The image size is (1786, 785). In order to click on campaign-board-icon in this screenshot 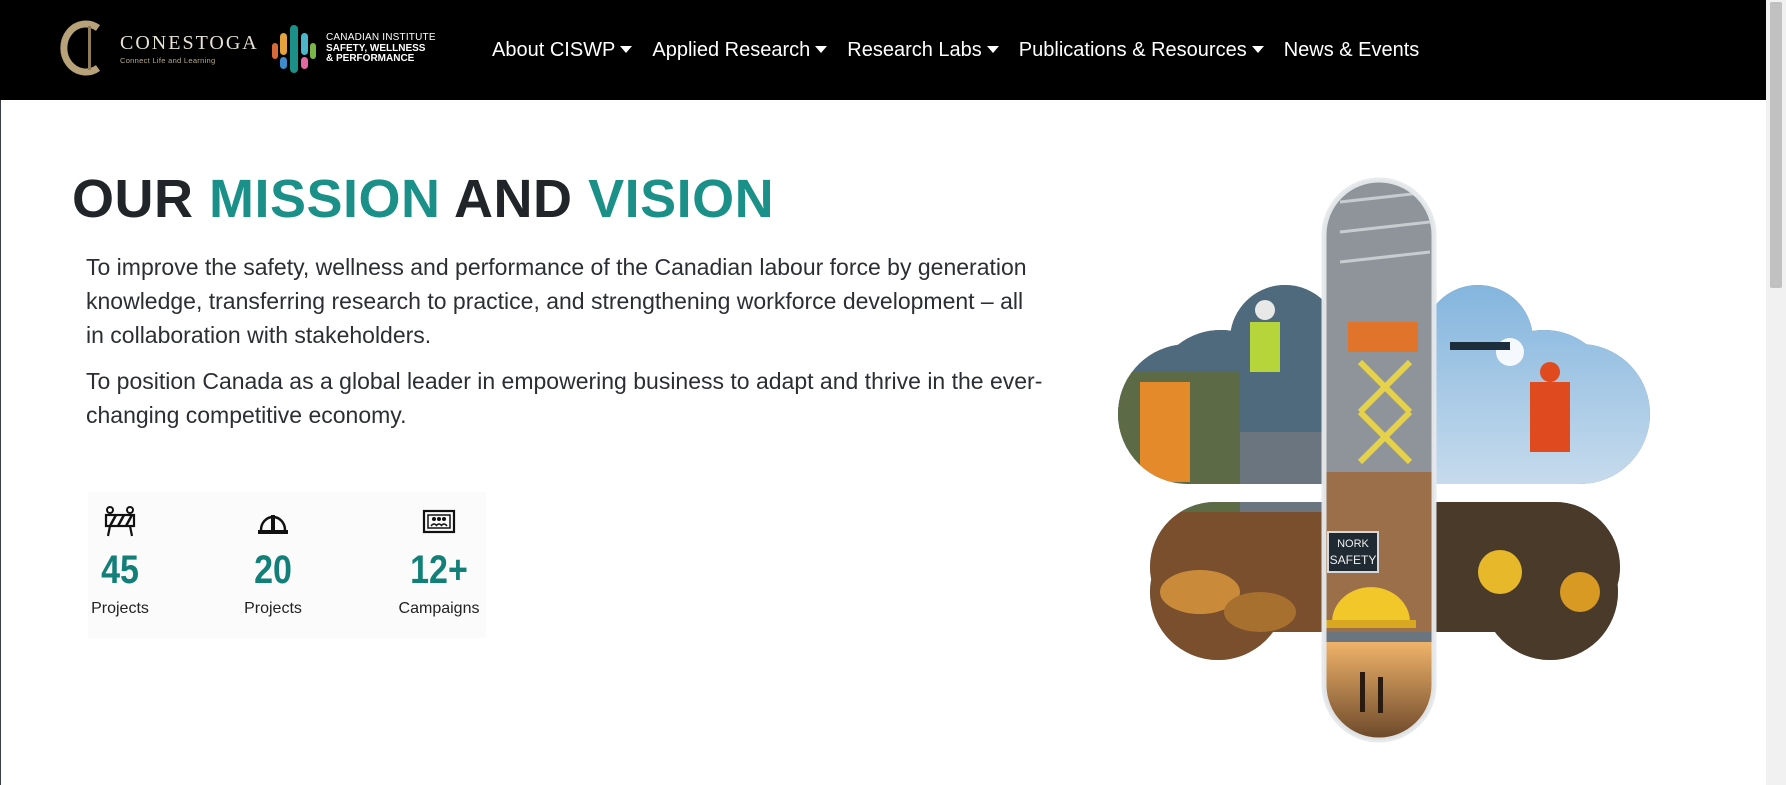, I will do `click(439, 522)`.